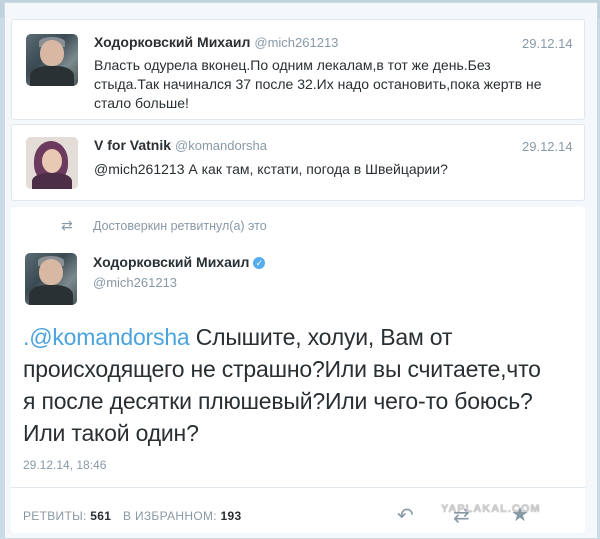 The image size is (600, 539). What do you see at coordinates (216, 42) in the screenshot?
I see `author-name: Ходорковский Михаил @mich261213` at bounding box center [216, 42].